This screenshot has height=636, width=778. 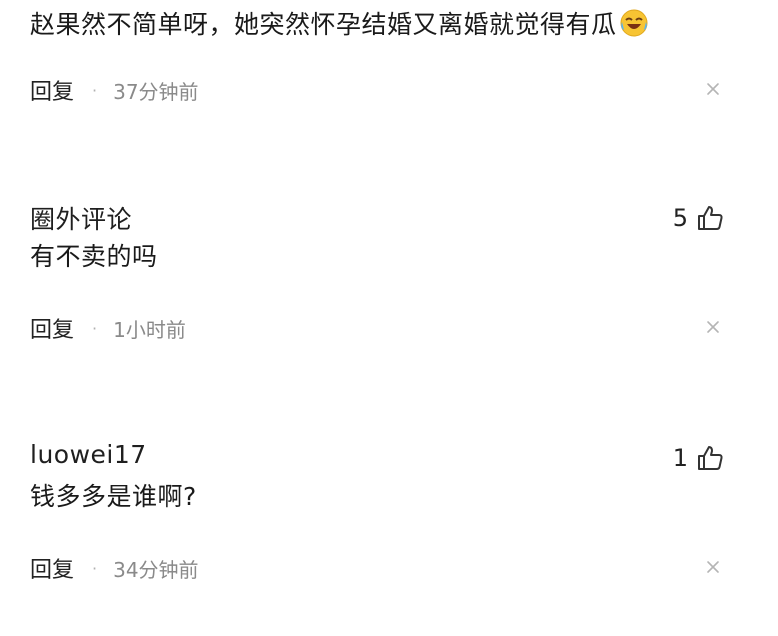 What do you see at coordinates (156, 91) in the screenshot?
I see `comment-time: 37分钟前` at bounding box center [156, 91].